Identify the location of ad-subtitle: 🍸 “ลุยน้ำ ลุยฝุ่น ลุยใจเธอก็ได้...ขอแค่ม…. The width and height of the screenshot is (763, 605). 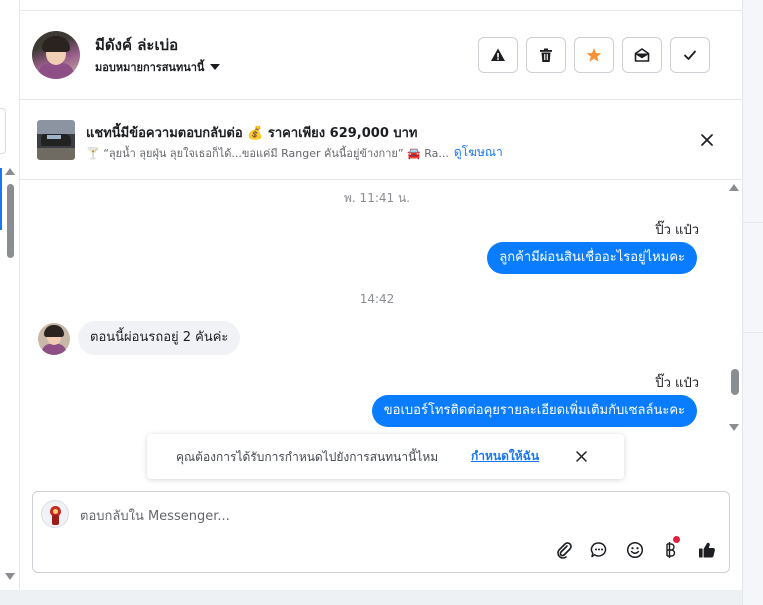
(294, 152).